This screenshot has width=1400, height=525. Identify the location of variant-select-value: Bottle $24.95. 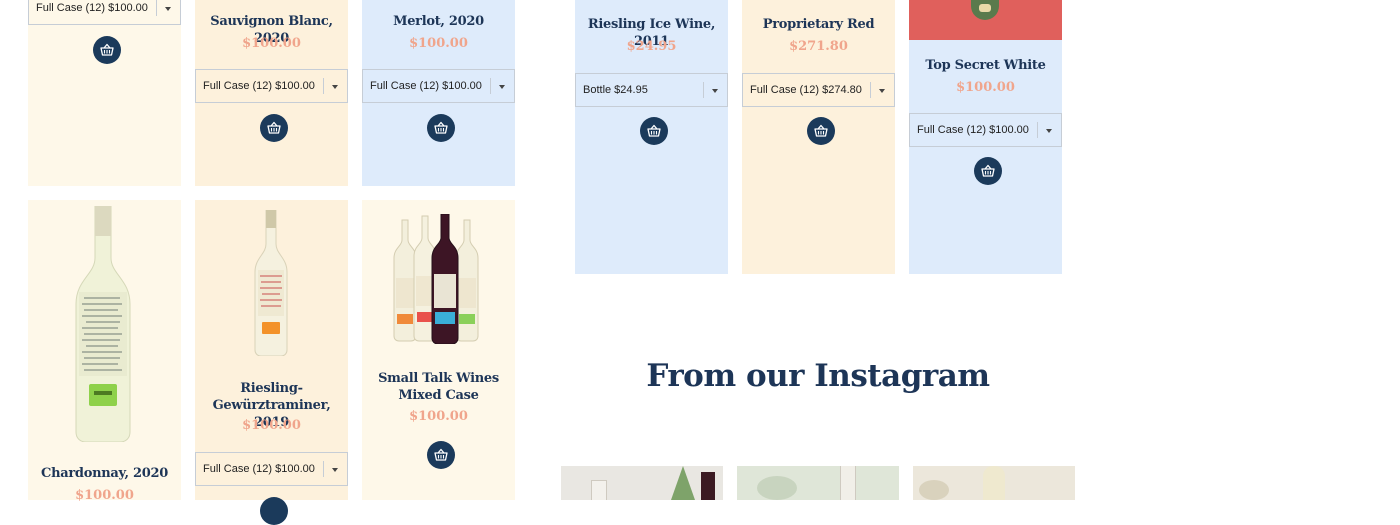
(615, 90).